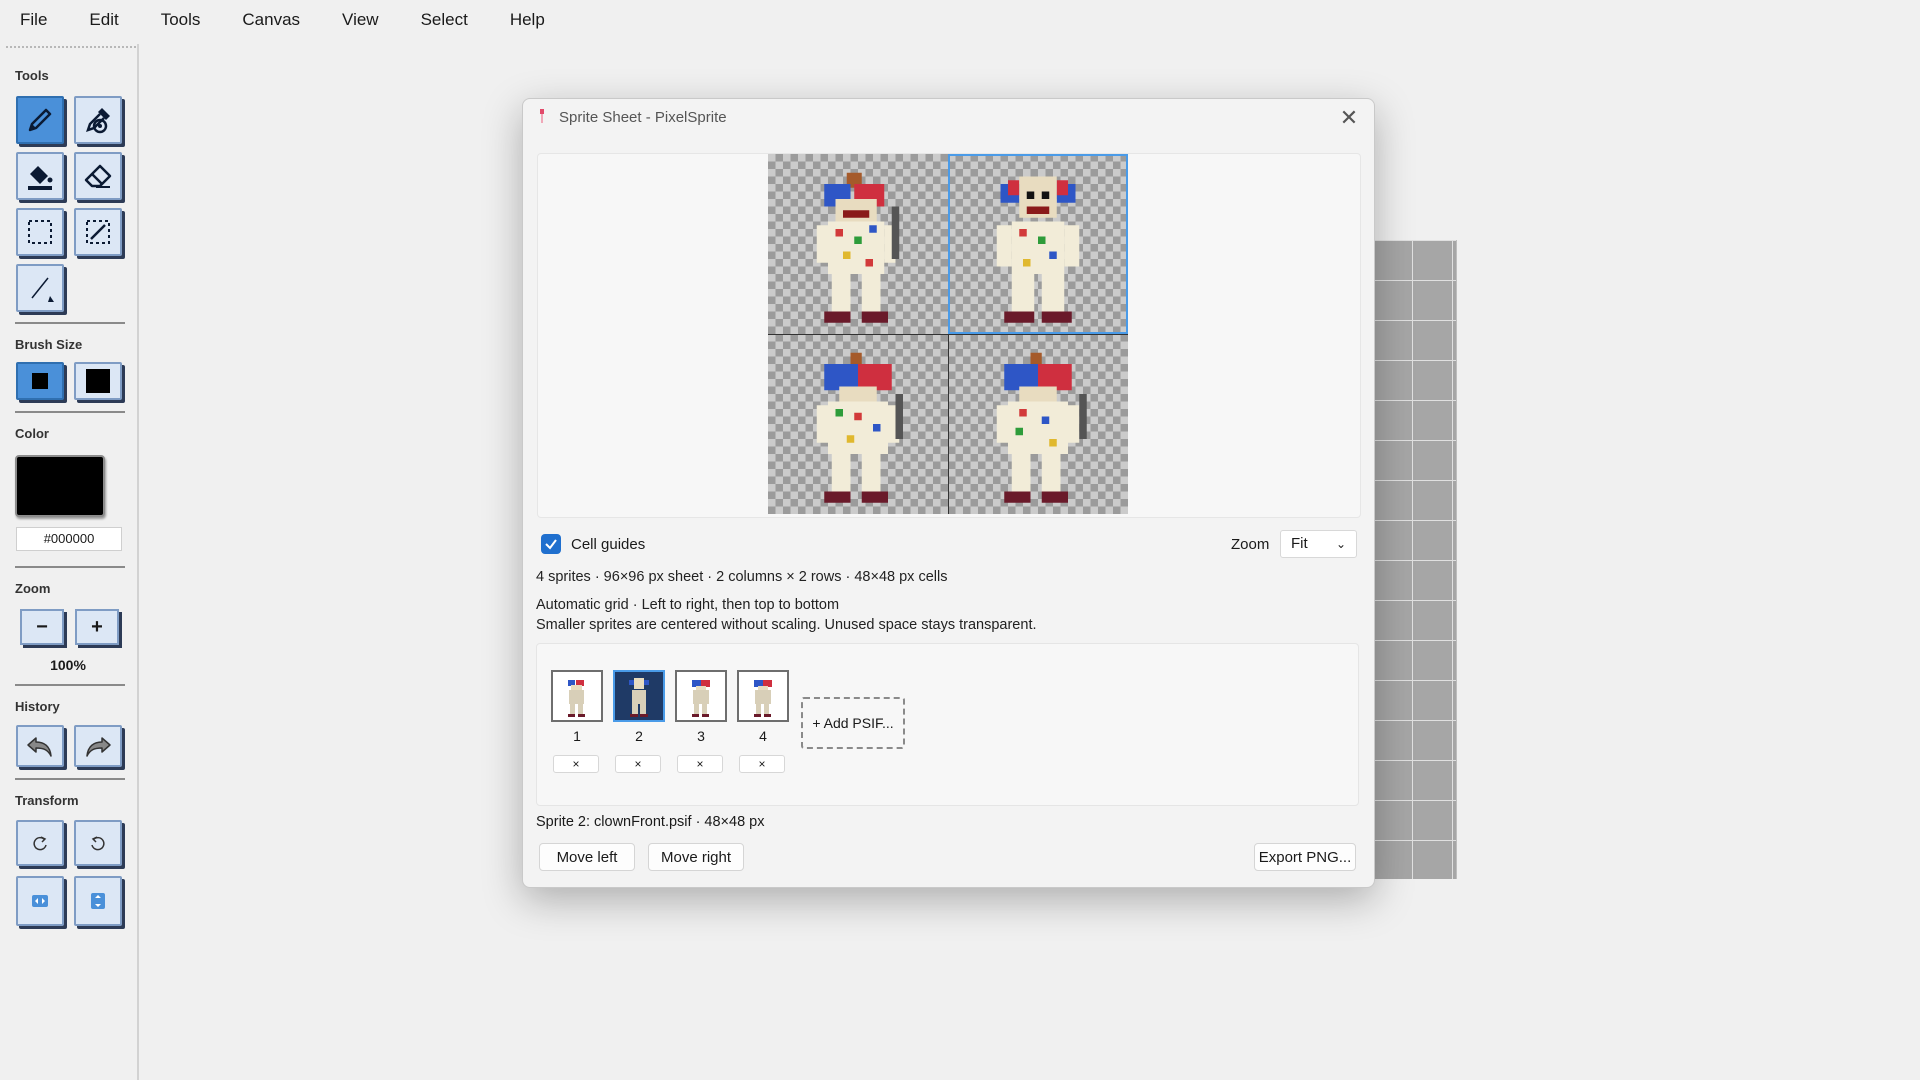  I want to click on remove-sprite-3-button: ×, so click(700, 764).